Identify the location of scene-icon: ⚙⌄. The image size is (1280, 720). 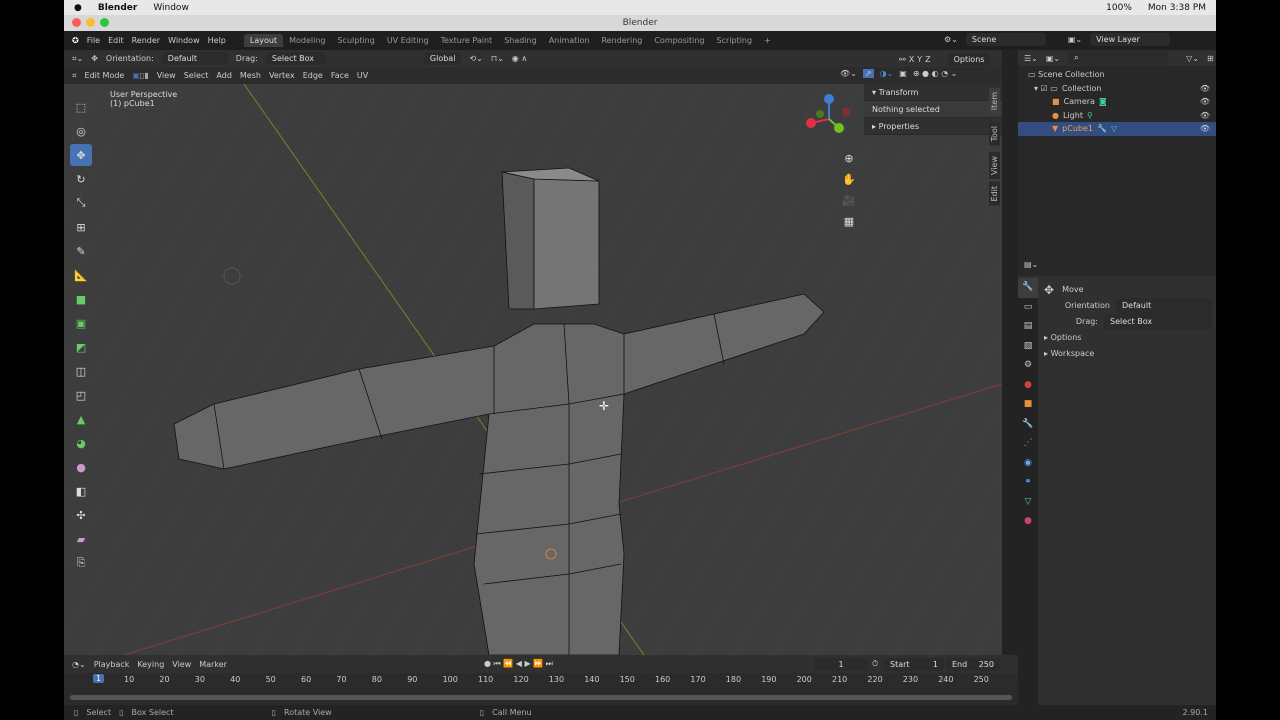
(951, 39).